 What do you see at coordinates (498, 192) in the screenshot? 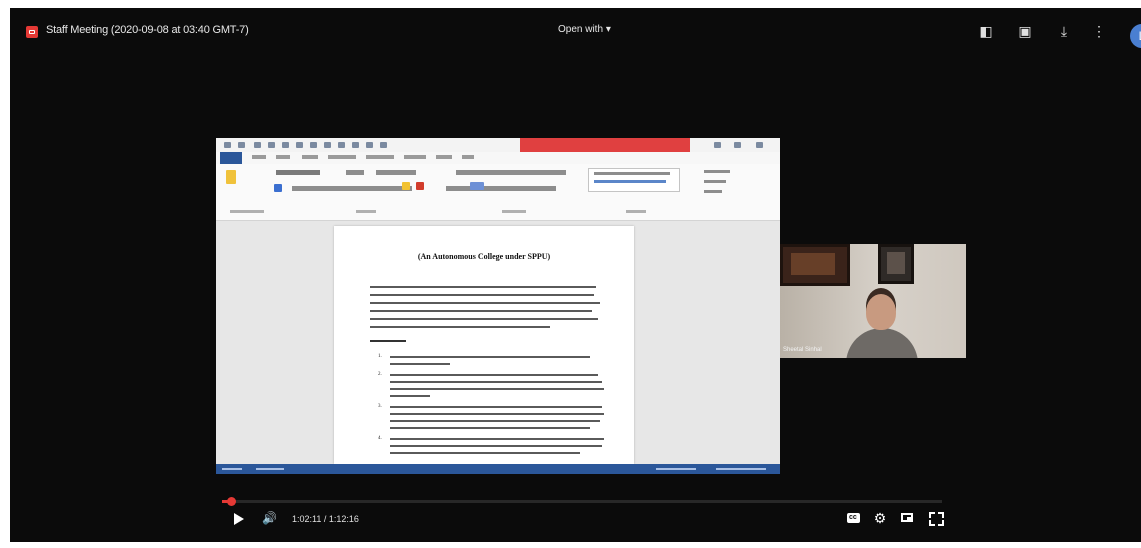
I see `ribbon` at bounding box center [498, 192].